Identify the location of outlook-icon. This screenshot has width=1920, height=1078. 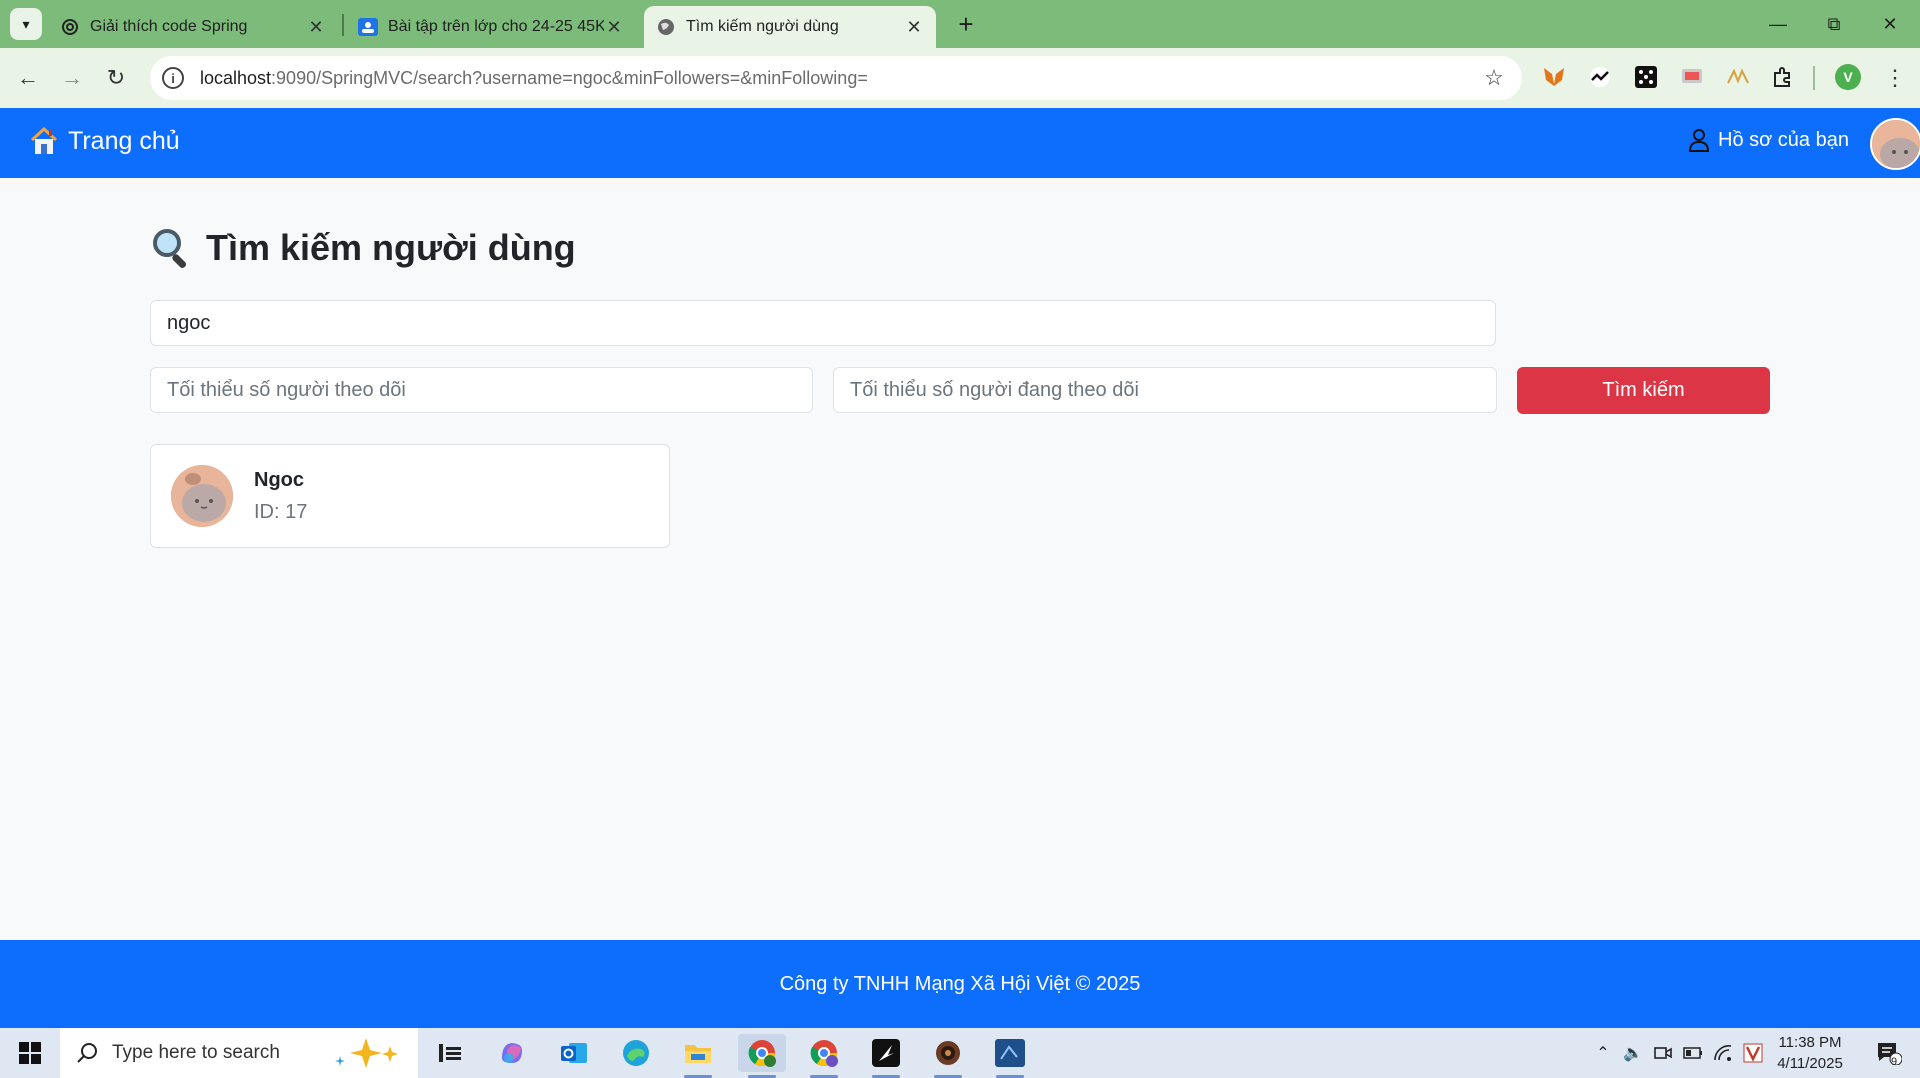
(574, 1053).